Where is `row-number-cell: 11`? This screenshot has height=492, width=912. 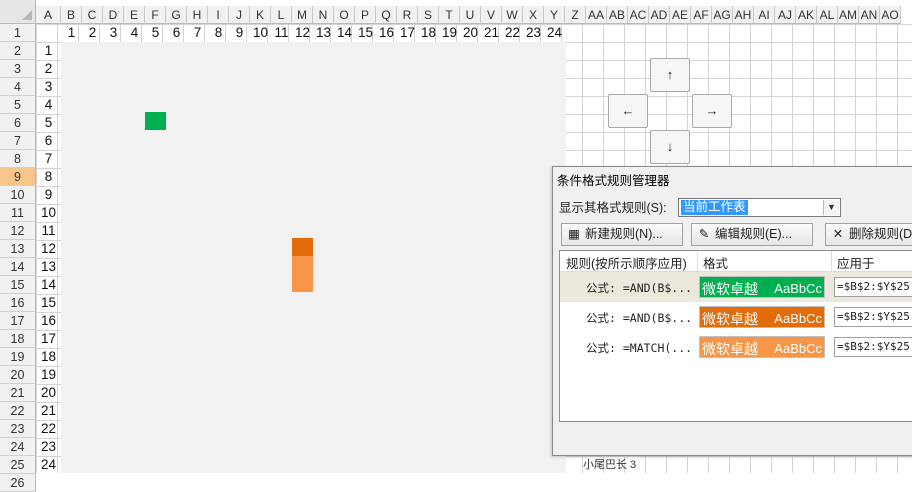
row-number-cell: 11 is located at coordinates (48, 231).